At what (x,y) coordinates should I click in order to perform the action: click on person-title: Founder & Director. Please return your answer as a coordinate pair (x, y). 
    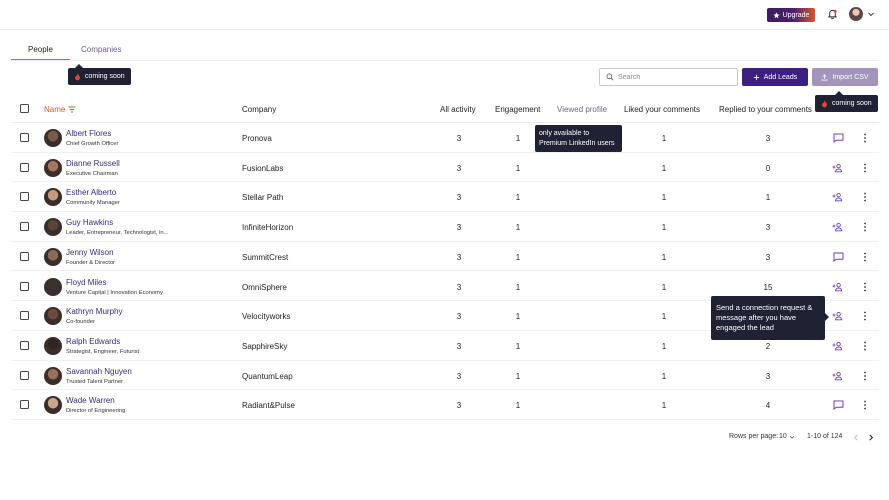
    Looking at the image, I should click on (90, 262).